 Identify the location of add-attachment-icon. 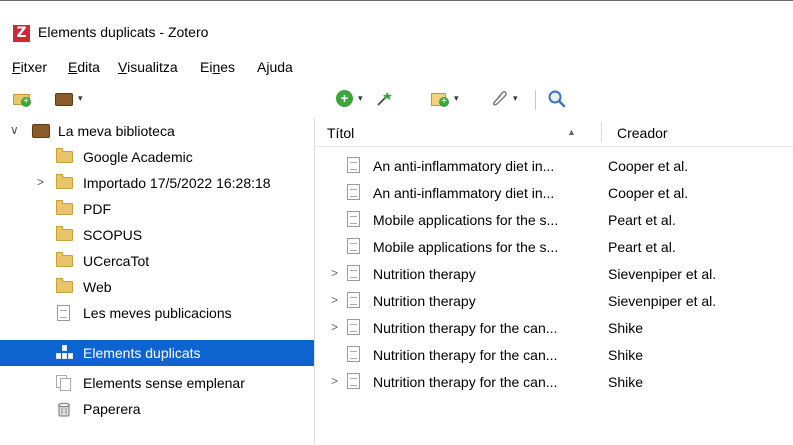
(499, 98).